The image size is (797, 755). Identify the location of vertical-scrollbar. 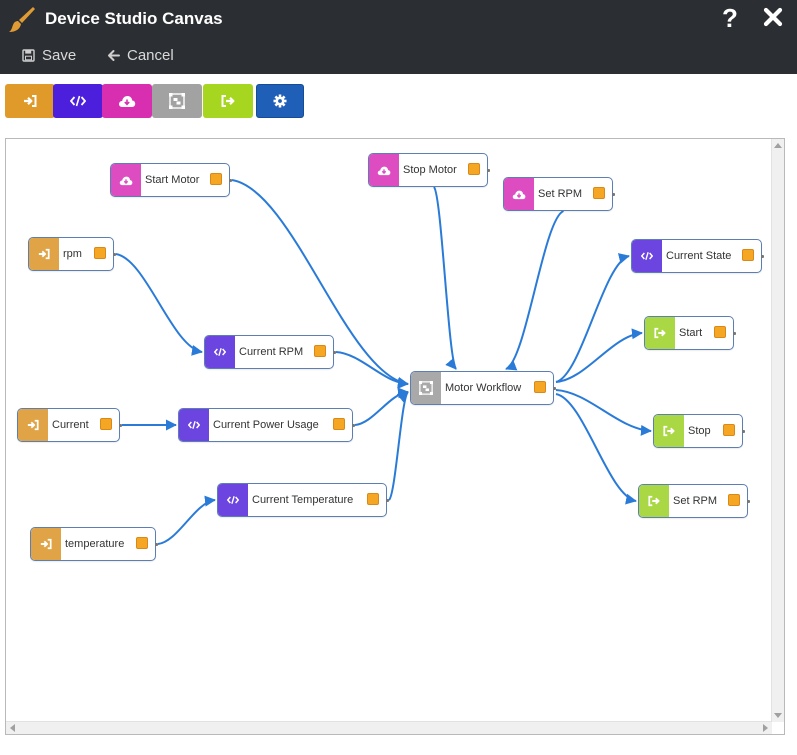
(777, 430).